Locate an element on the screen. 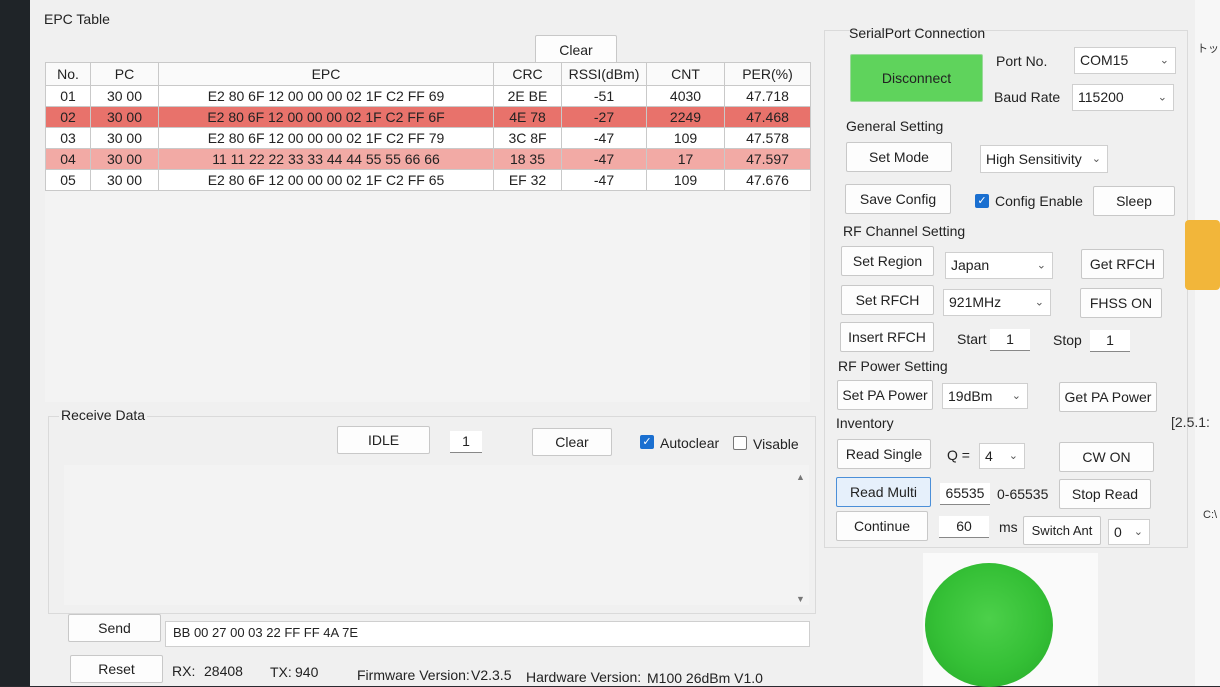 This screenshot has height=687, width=1220. idle-button: IDLE is located at coordinates (383, 440).